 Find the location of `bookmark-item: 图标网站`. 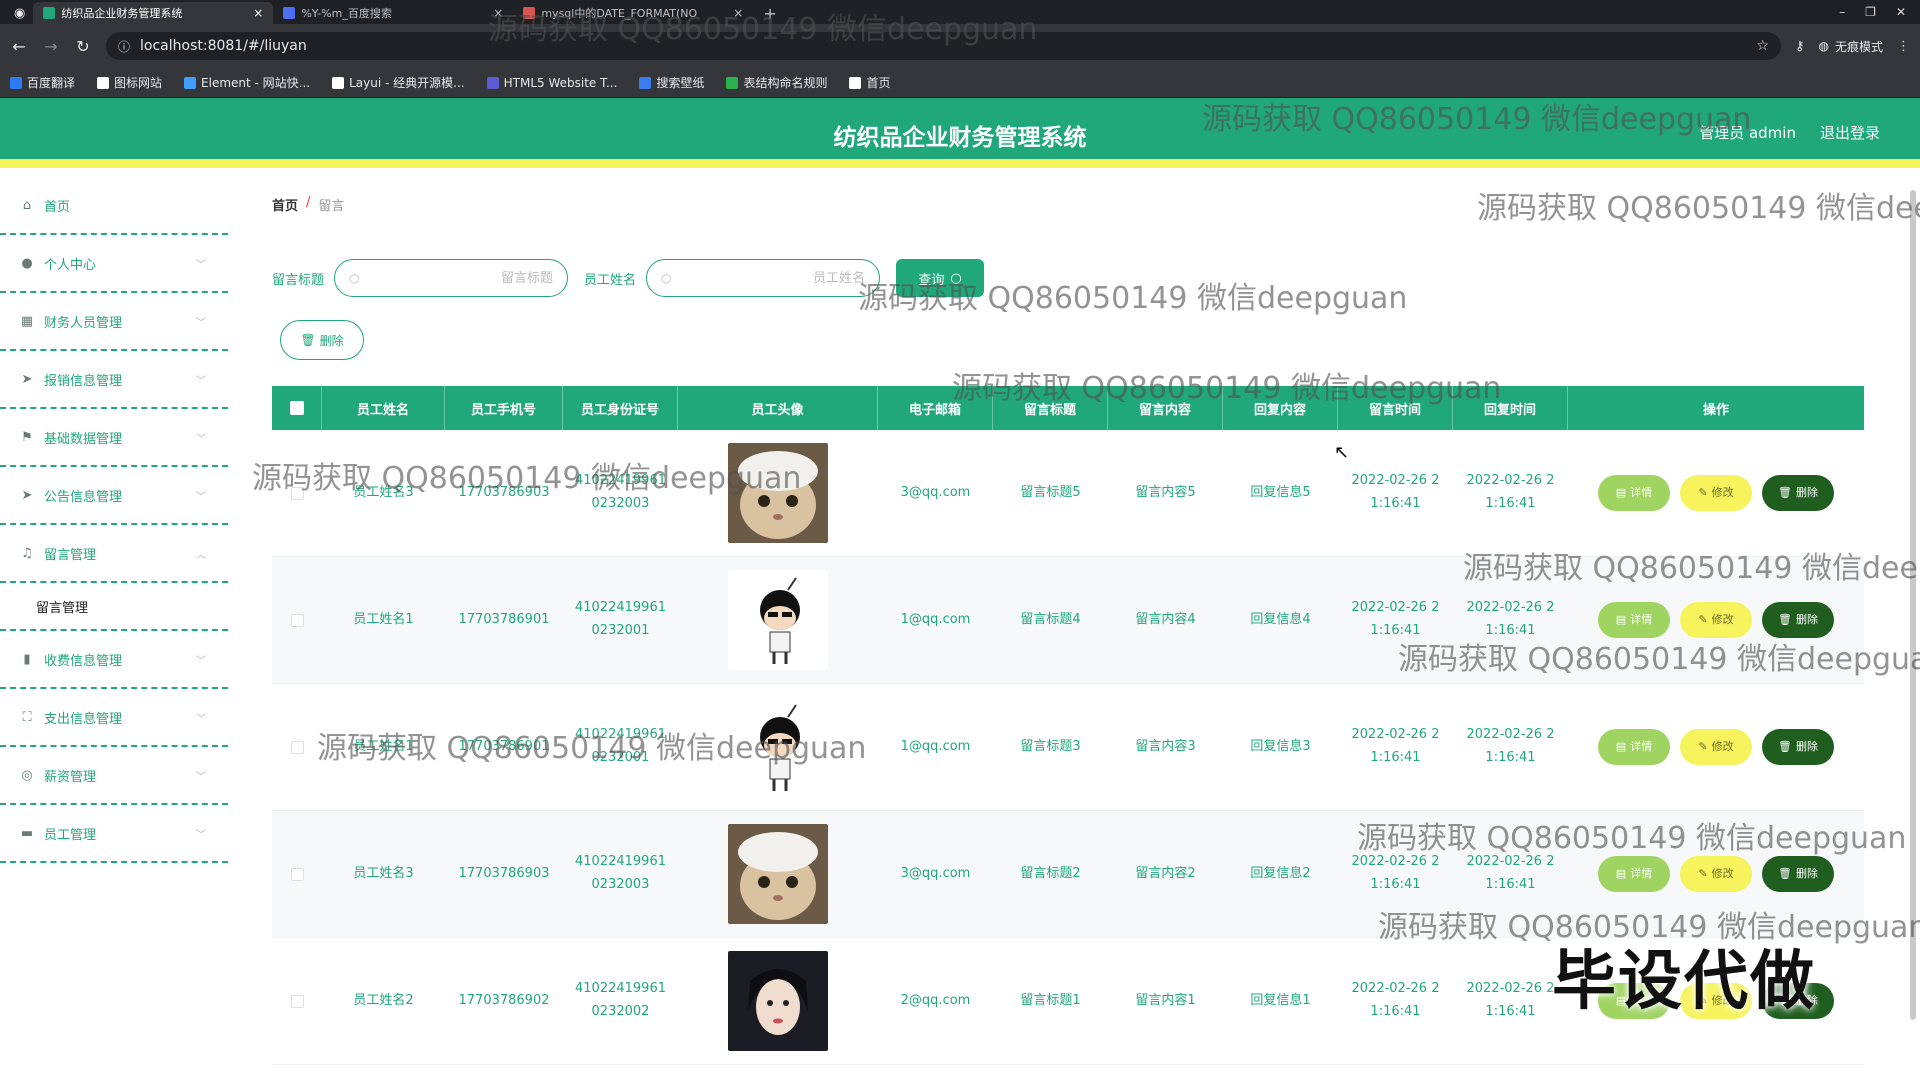

bookmark-item: 图标网站 is located at coordinates (129, 82).